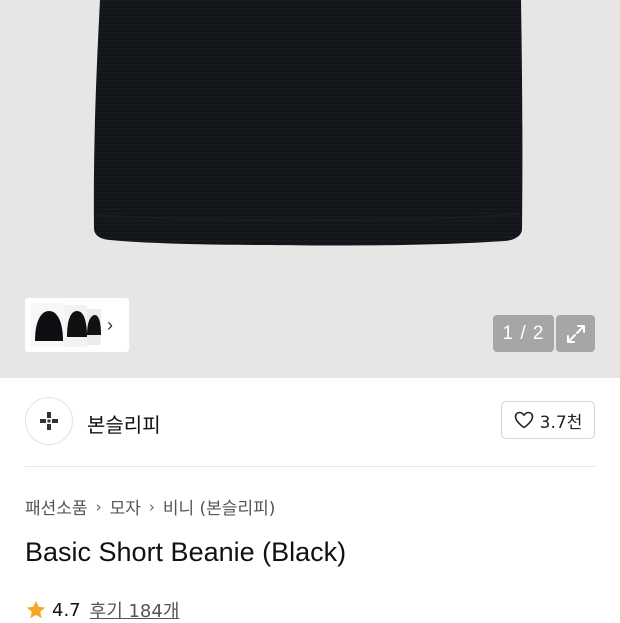  I want to click on breadcrumb-item-category: 패션소품, so click(56, 506).